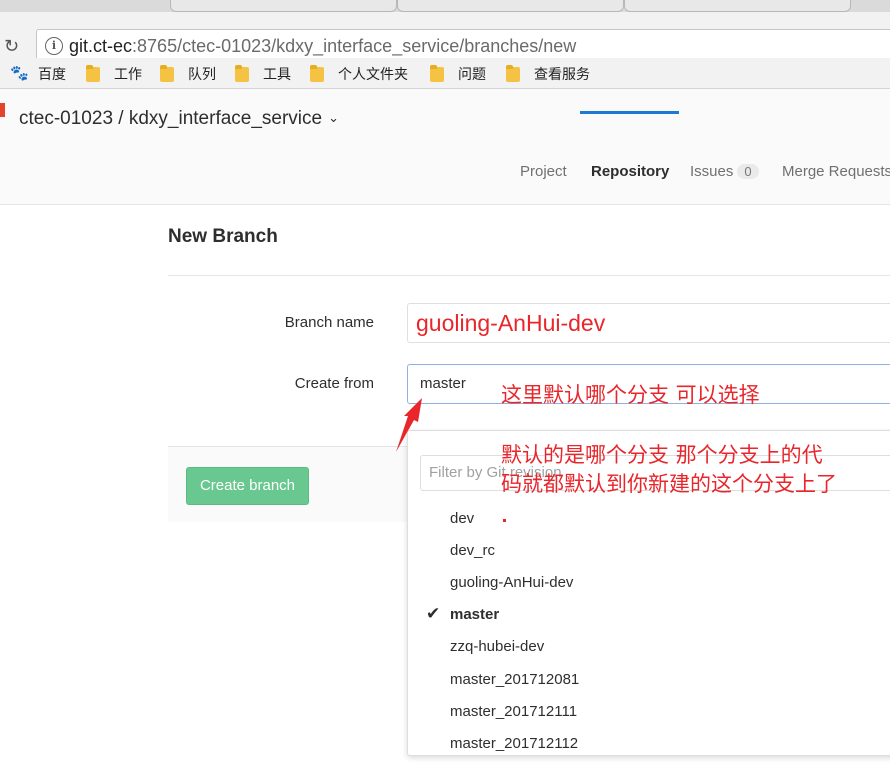  What do you see at coordinates (333, 117) in the screenshot?
I see `chevron-down-icon: ⌄` at bounding box center [333, 117].